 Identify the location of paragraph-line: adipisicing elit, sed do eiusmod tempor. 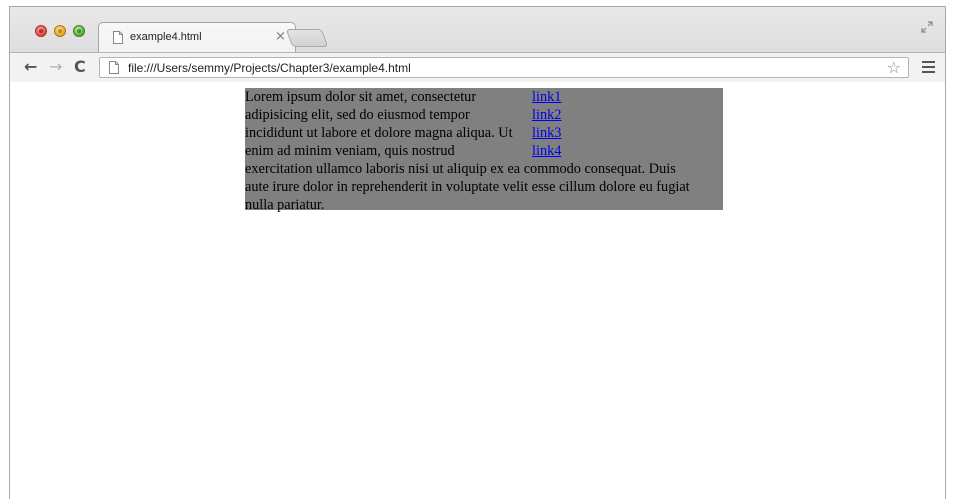
(357, 115).